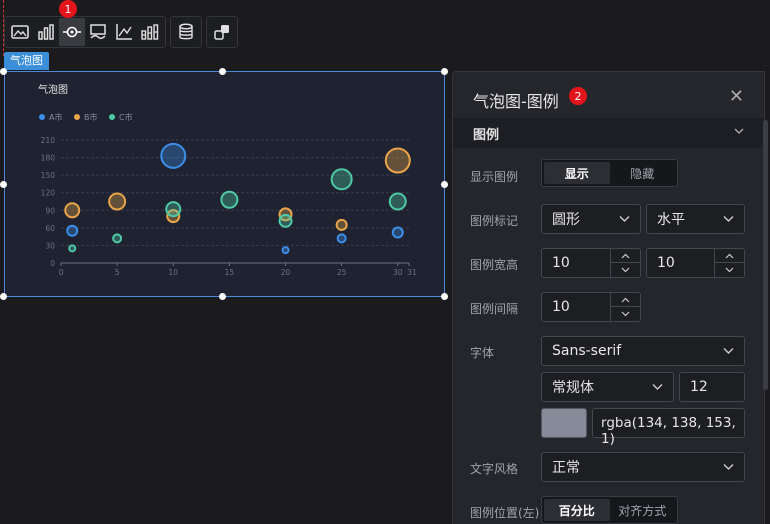 This screenshot has width=770, height=524. What do you see at coordinates (607, 387) in the screenshot?
I see `font-weight-select: 常规体` at bounding box center [607, 387].